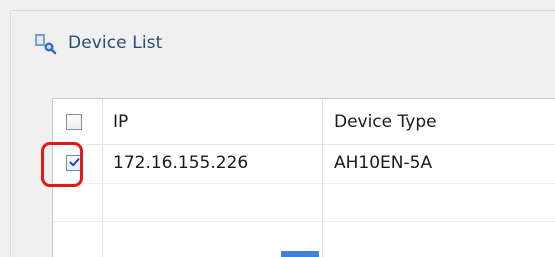  I want to click on row-select-checkbox, so click(74, 163).